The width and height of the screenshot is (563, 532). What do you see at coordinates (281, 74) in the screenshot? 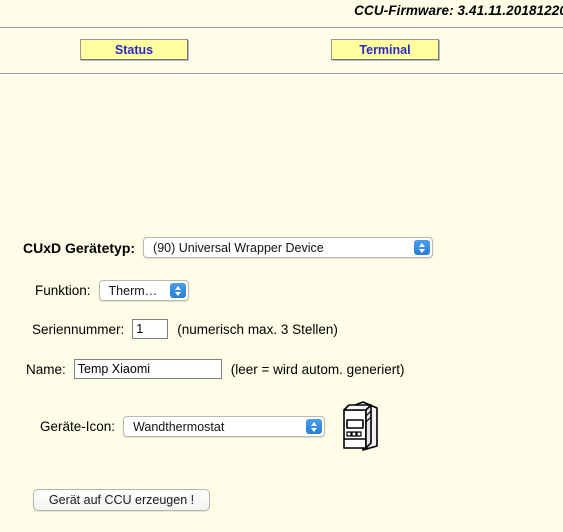
I see `divider-below-tabs` at bounding box center [281, 74].